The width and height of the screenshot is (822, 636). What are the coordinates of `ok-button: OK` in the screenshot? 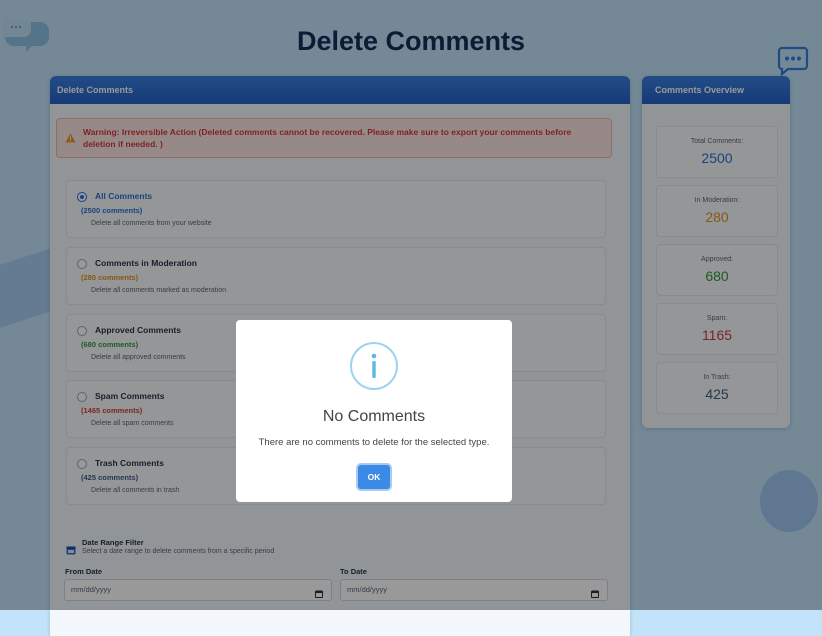 It's located at (374, 477).